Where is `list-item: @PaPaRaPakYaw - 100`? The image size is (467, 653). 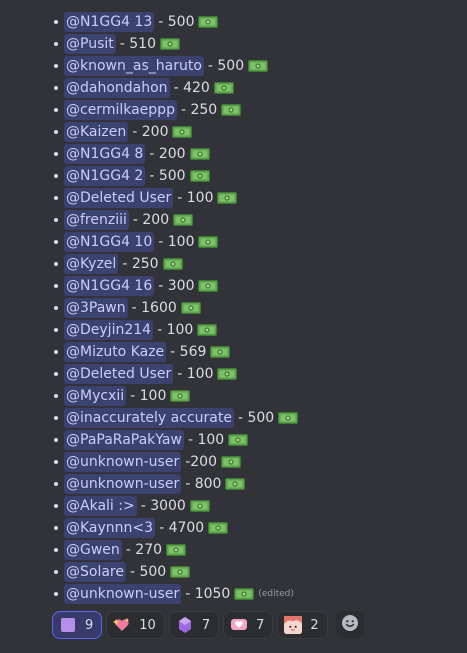 list-item: @PaPaRaPakYaw - 100 is located at coordinates (174, 440).